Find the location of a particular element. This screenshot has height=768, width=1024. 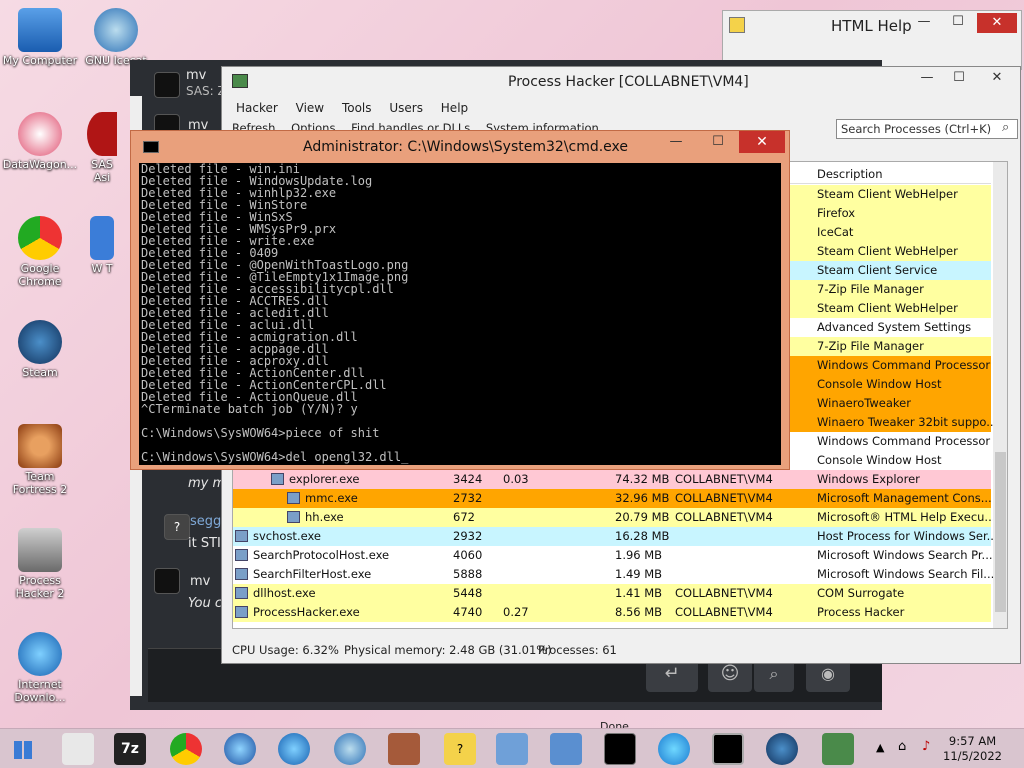

column-header-description: Description is located at coordinates (850, 174).